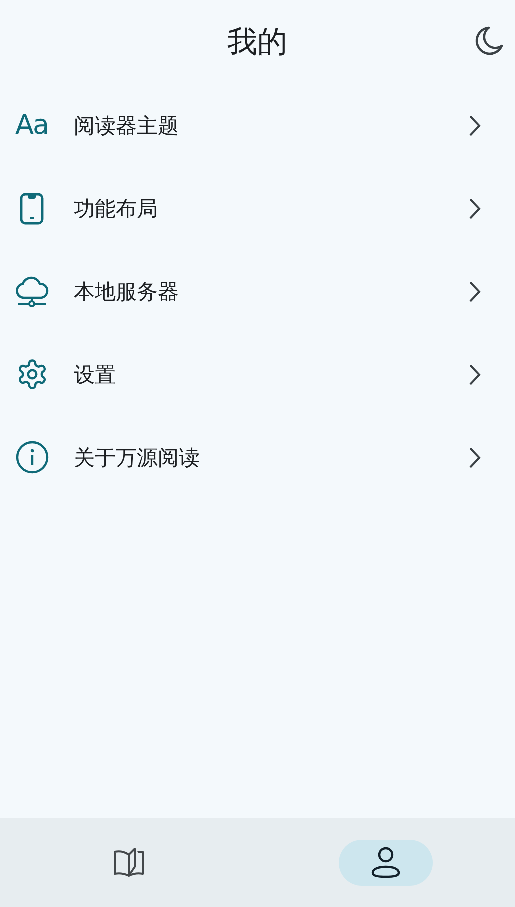 The width and height of the screenshot is (515, 907). What do you see at coordinates (127, 292) in the screenshot?
I see `menu-label: 本地服务器` at bounding box center [127, 292].